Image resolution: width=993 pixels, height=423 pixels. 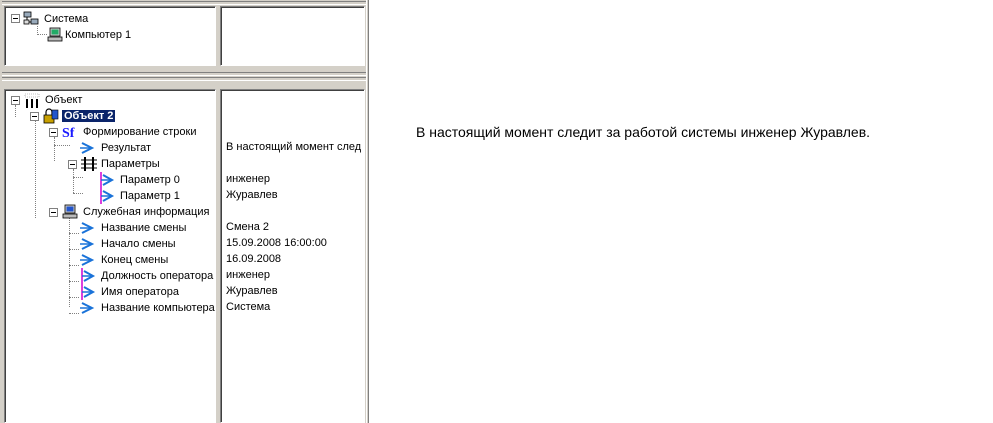 I want to click on tree-item-string: Формирование строки, so click(x=140, y=132).